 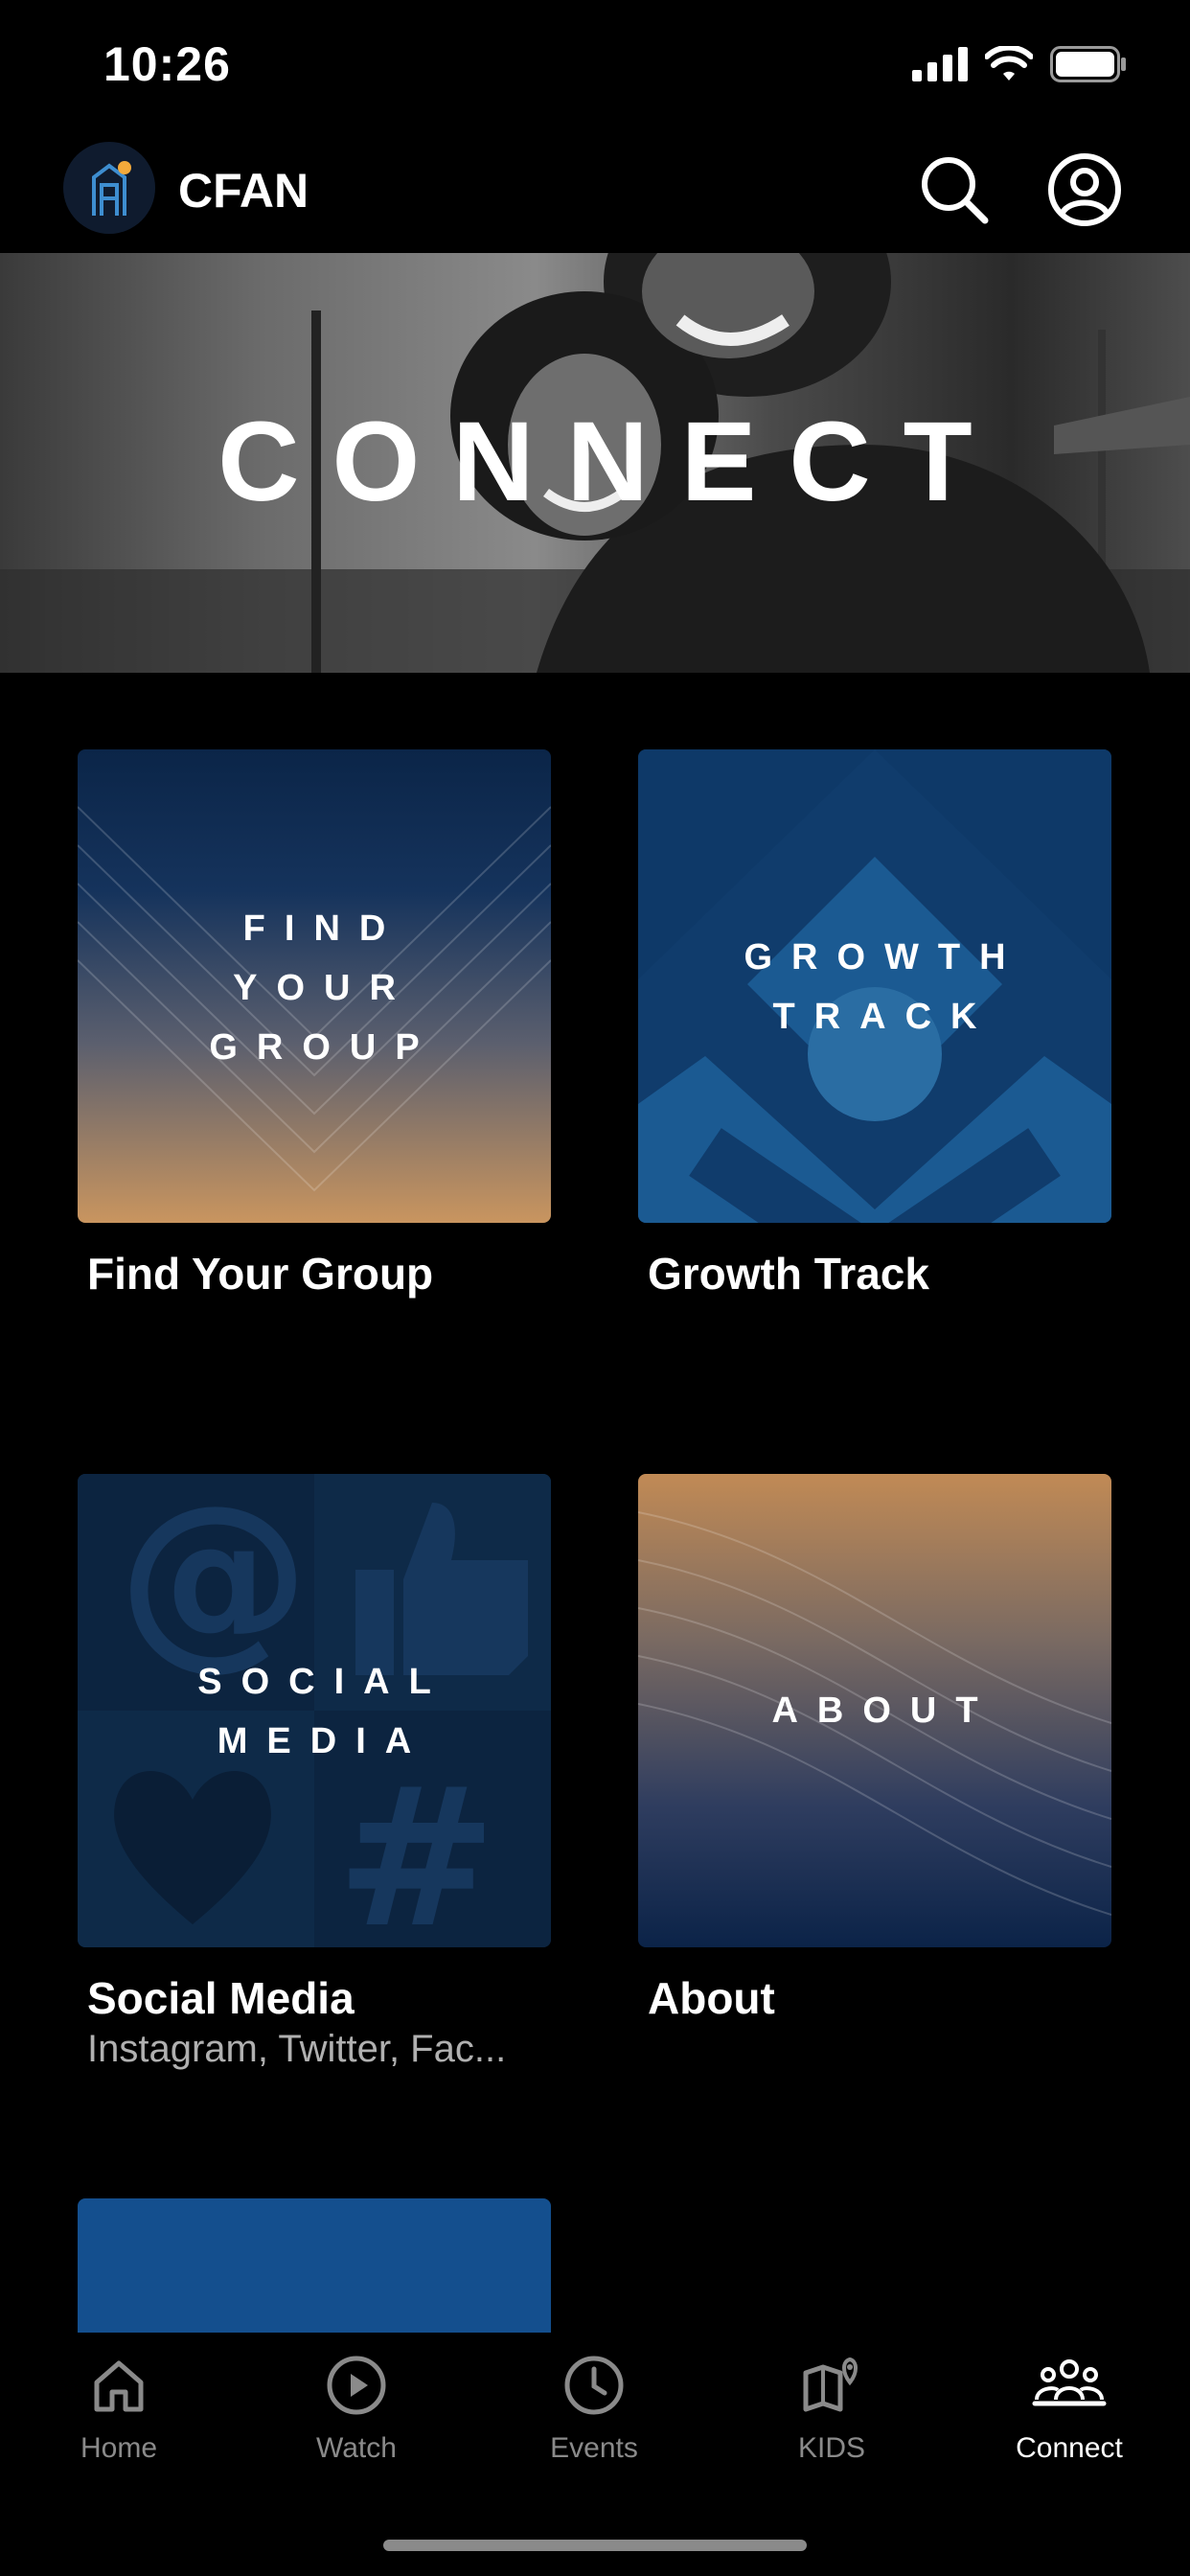 I want to click on tab-home: Home, so click(x=119, y=2409).